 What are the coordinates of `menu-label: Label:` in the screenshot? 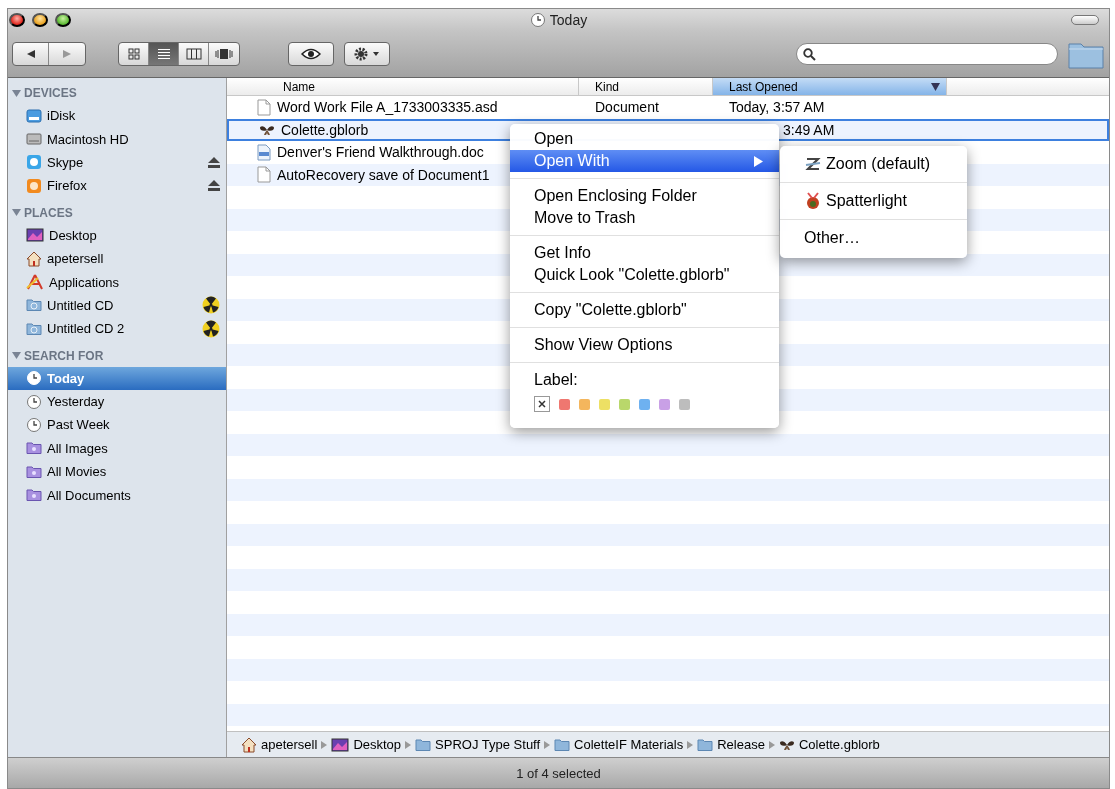 It's located at (556, 380).